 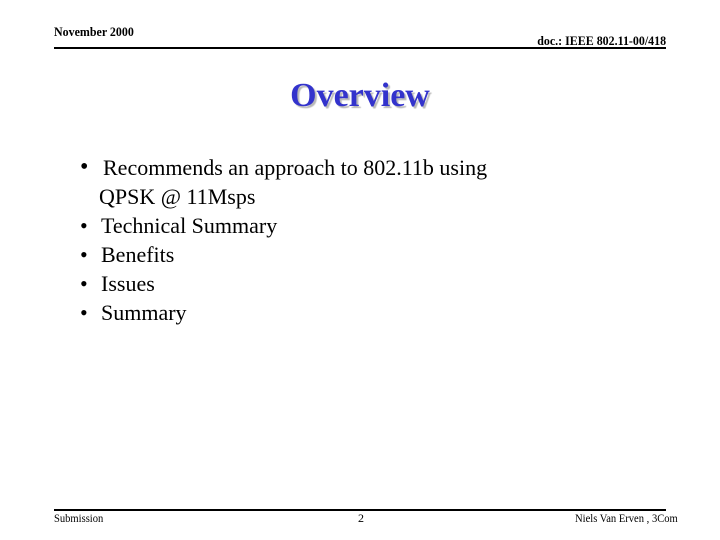 What do you see at coordinates (360, 95) in the screenshot?
I see `slide-title: Overview` at bounding box center [360, 95].